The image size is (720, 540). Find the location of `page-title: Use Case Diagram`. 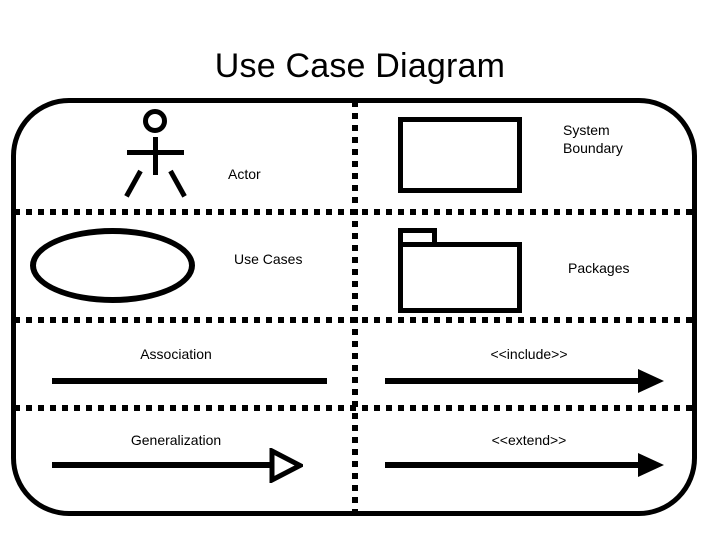

page-title: Use Case Diagram is located at coordinates (360, 66).